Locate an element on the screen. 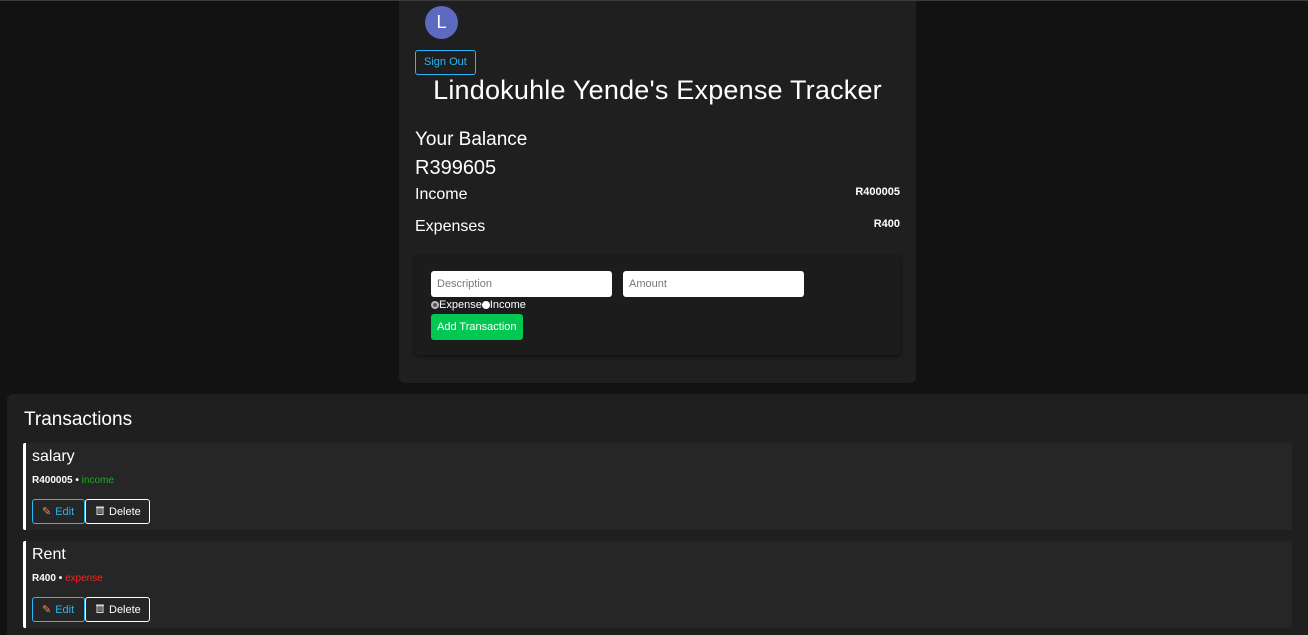  transaction-type: income is located at coordinates (97, 480).